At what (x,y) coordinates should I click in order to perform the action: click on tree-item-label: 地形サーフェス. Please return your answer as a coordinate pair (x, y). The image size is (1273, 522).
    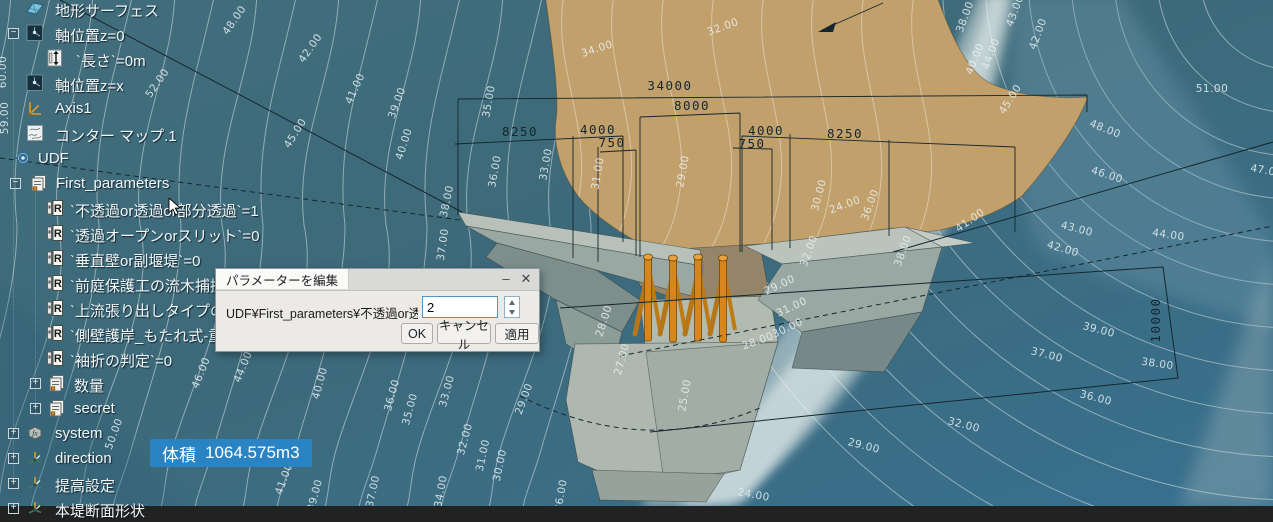
    Looking at the image, I should click on (107, 11).